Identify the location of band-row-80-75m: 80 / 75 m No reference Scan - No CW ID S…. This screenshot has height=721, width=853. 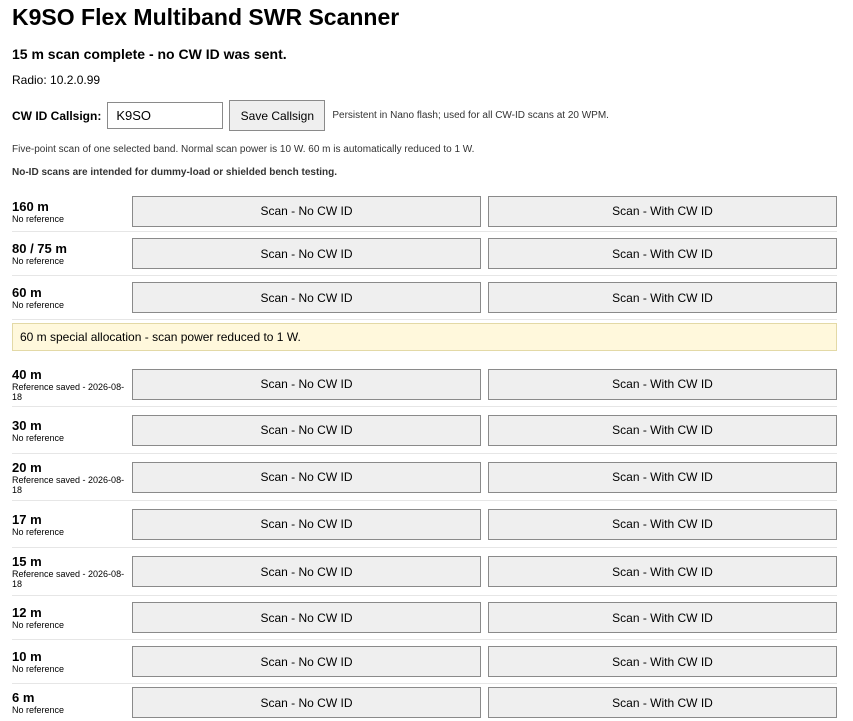
(424, 254).